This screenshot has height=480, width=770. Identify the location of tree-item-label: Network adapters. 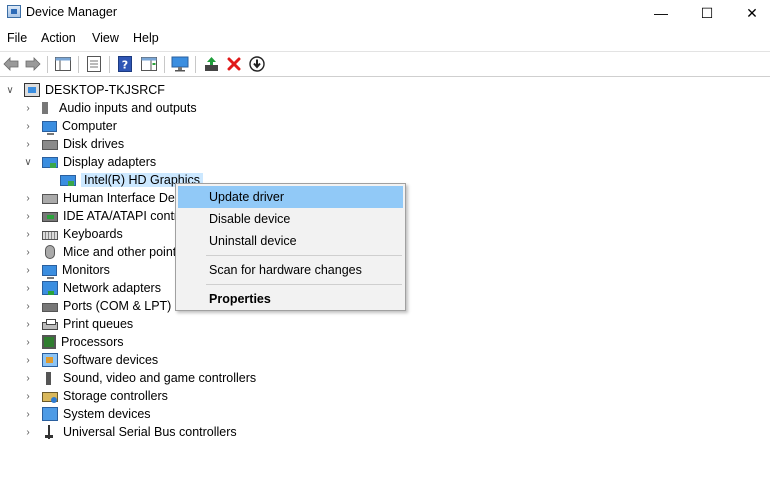
(112, 288).